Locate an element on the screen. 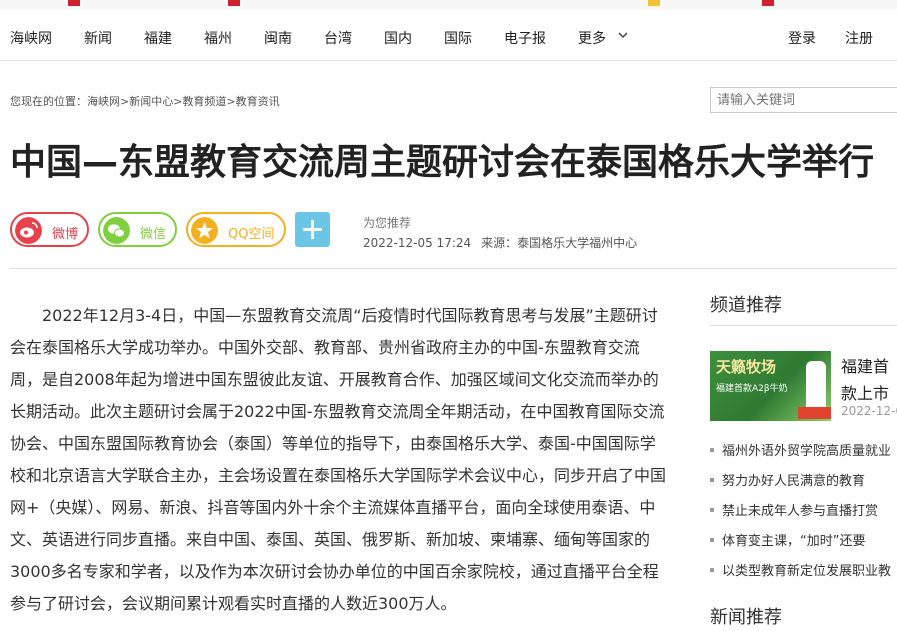 The image size is (897, 631). breadcrumb-link-news-center: 新闻中心 is located at coordinates (151, 101).